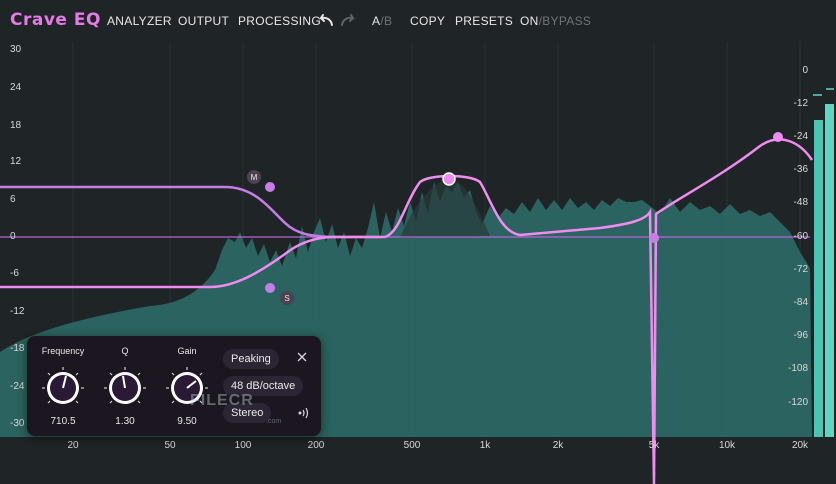 The height and width of the screenshot is (484, 836). Describe the element at coordinates (190, 212) in the screenshot. I see `mid-eq-curve` at that location.